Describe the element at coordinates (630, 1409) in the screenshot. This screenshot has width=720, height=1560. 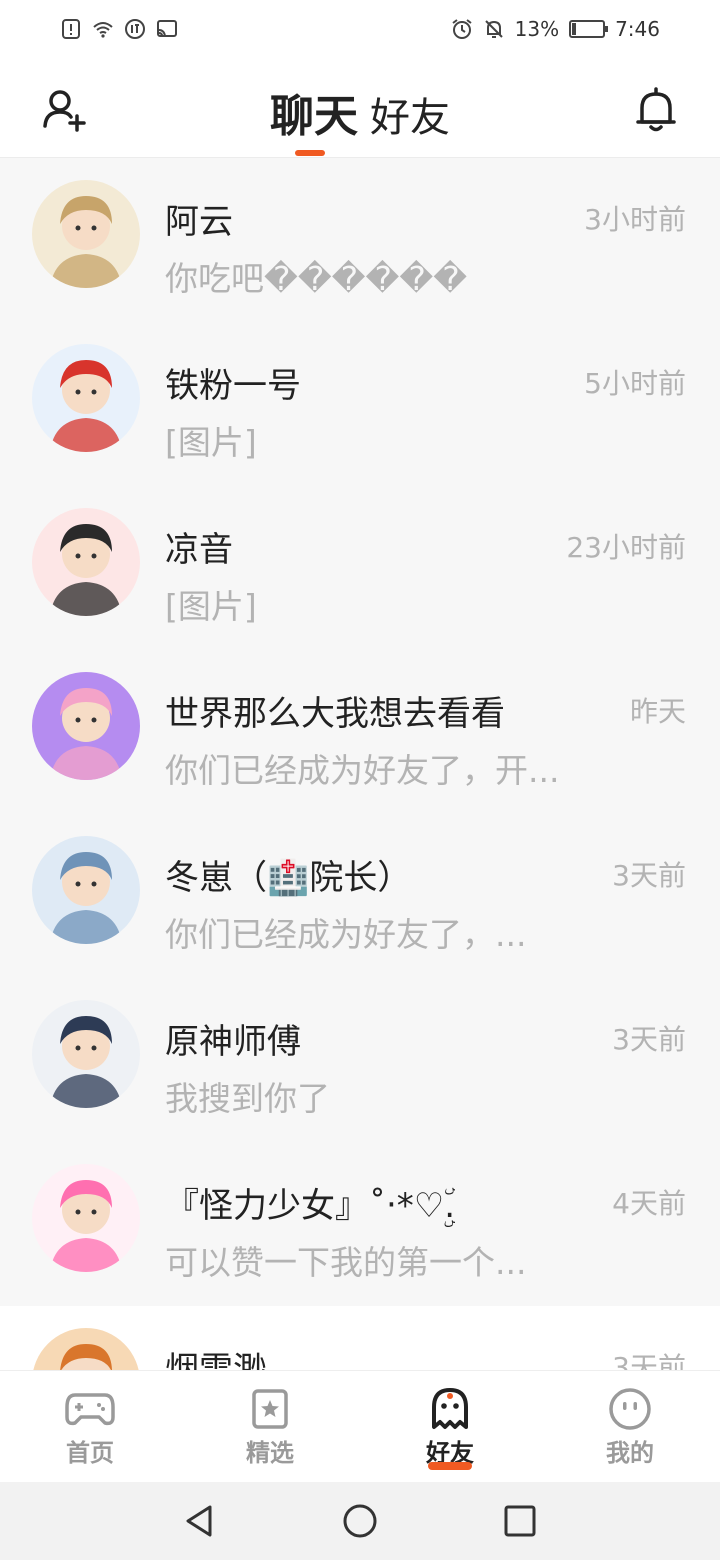
I see `smiley-icon` at that location.